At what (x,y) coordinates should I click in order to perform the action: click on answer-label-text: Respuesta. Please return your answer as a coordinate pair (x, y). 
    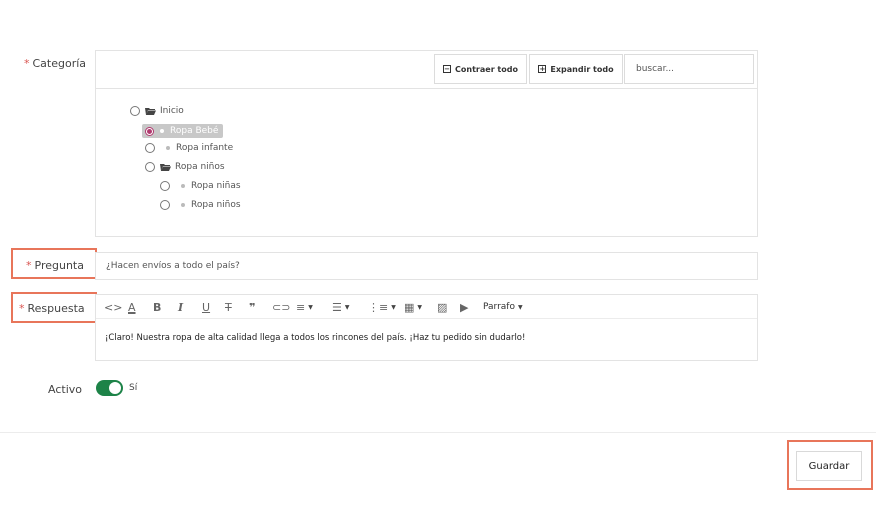
    Looking at the image, I should click on (56, 308).